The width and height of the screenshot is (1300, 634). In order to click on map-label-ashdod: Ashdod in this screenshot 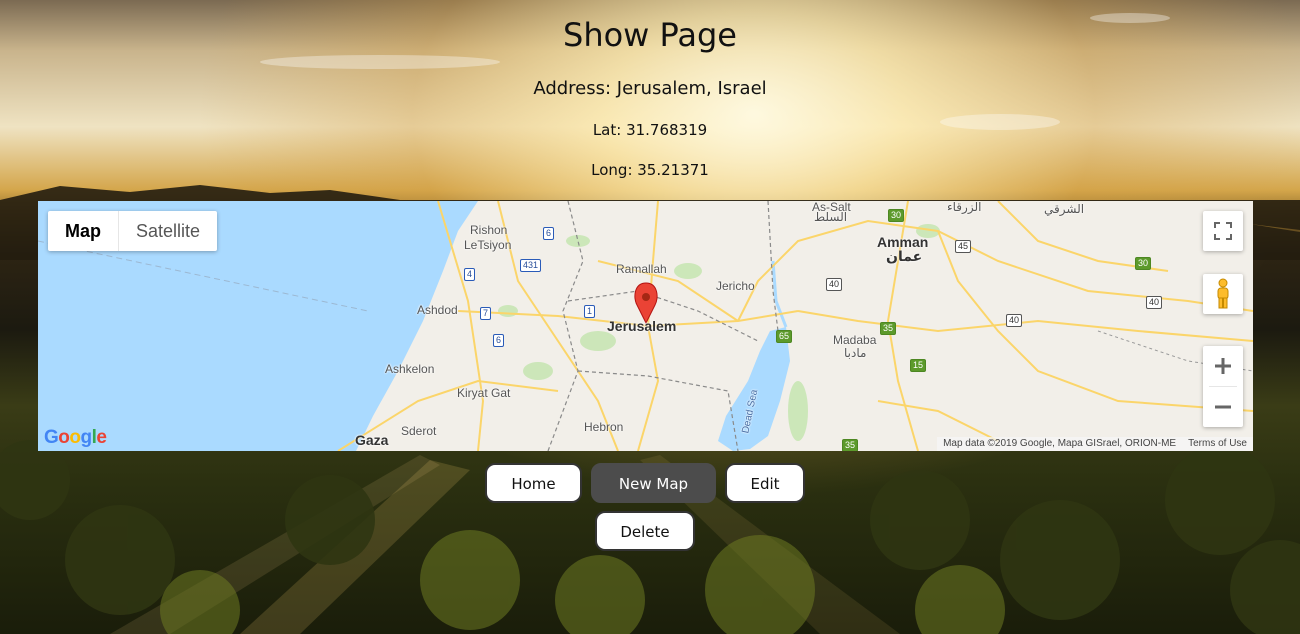, I will do `click(437, 310)`.